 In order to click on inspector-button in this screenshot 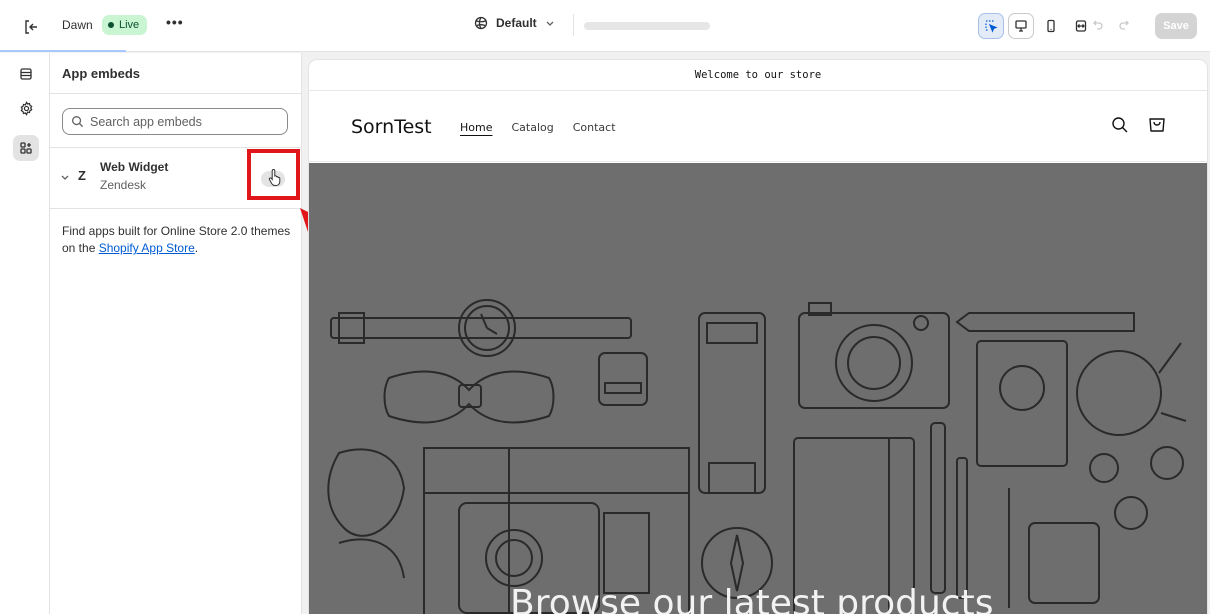, I will do `click(991, 26)`.